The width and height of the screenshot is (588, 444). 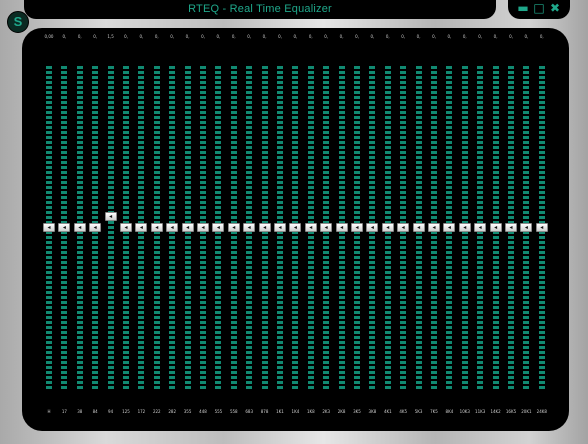 I want to click on skin-button: S, so click(x=18, y=22).